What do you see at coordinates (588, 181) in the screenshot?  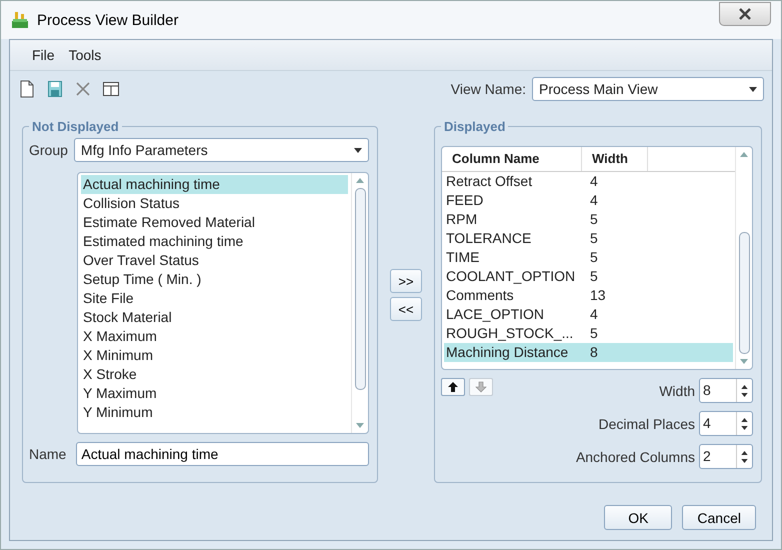 I see `table-row: Retract Offset 4` at bounding box center [588, 181].